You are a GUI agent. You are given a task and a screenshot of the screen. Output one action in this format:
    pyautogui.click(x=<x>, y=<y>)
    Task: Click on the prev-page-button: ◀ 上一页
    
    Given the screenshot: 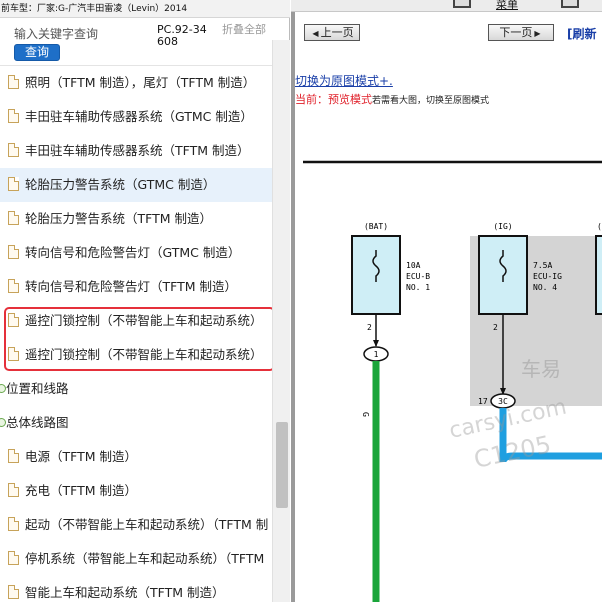 What is the action you would take?
    pyautogui.click(x=332, y=32)
    